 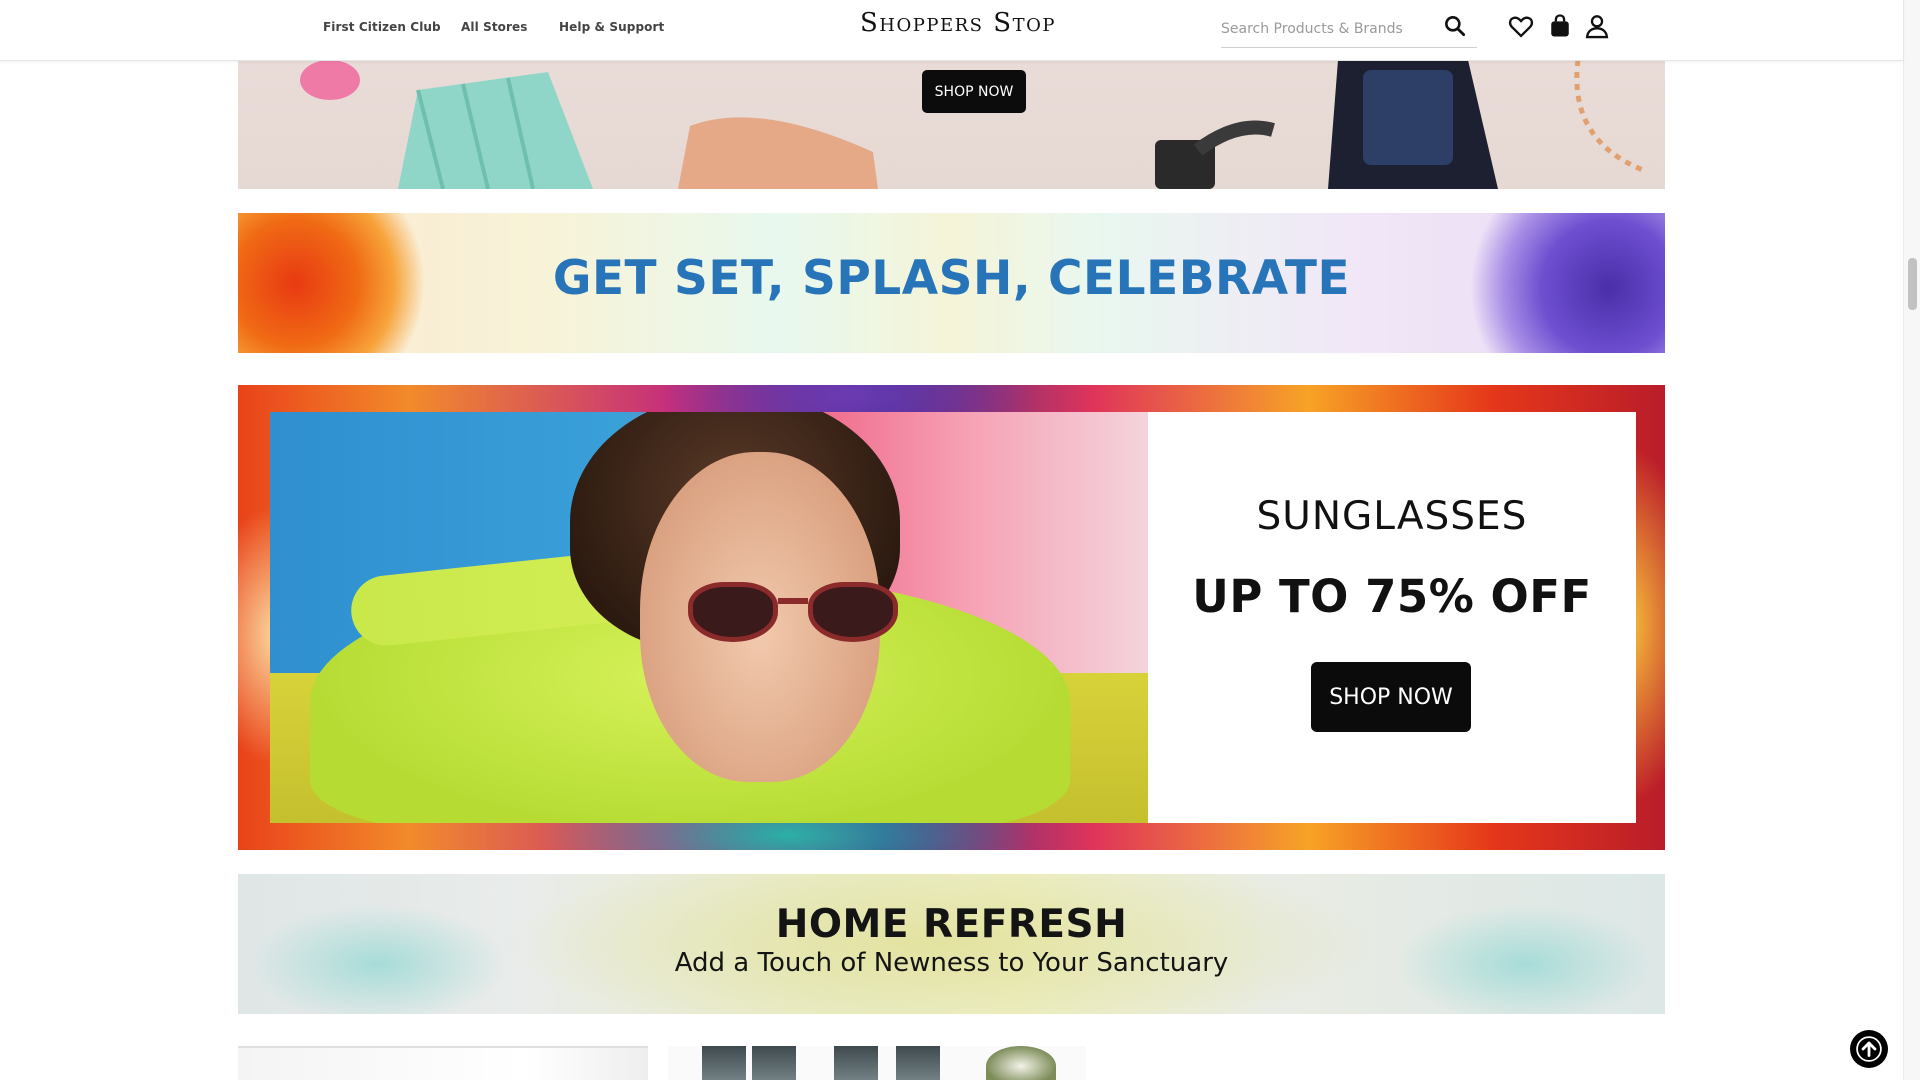 What do you see at coordinates (1597, 26) in the screenshot?
I see `user-icon` at bounding box center [1597, 26].